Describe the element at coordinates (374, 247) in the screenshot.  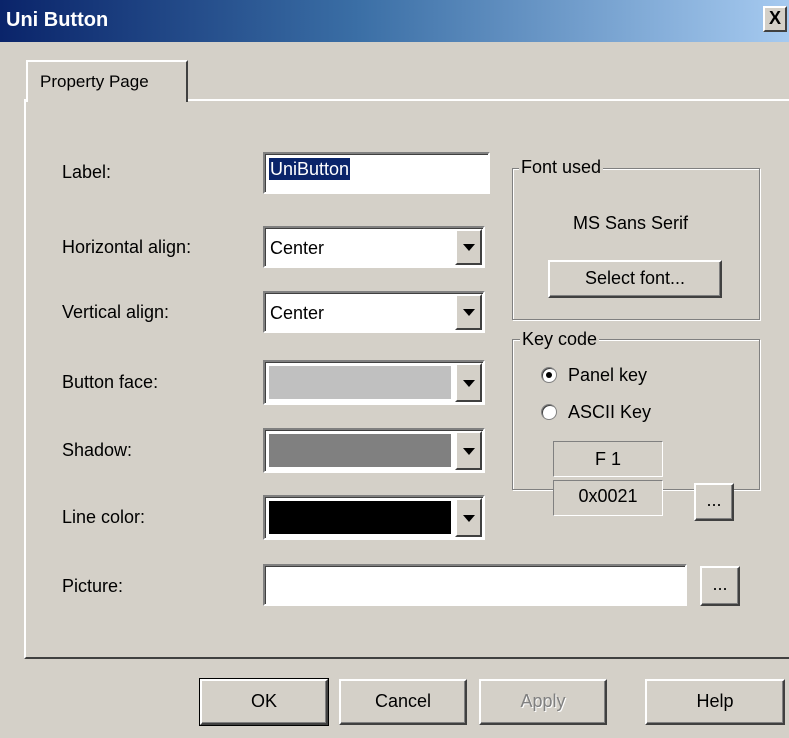
I see `horizontal-align-select: Center` at that location.